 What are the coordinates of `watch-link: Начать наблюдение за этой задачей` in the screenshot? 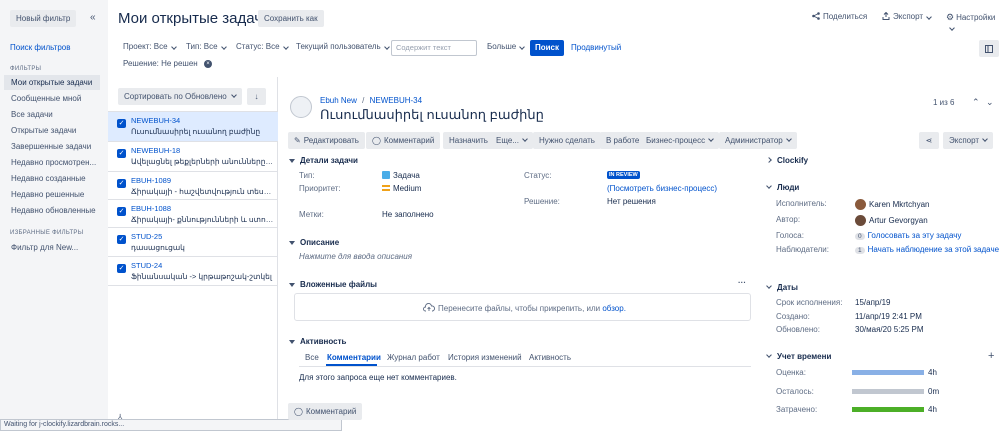 It's located at (933, 249).